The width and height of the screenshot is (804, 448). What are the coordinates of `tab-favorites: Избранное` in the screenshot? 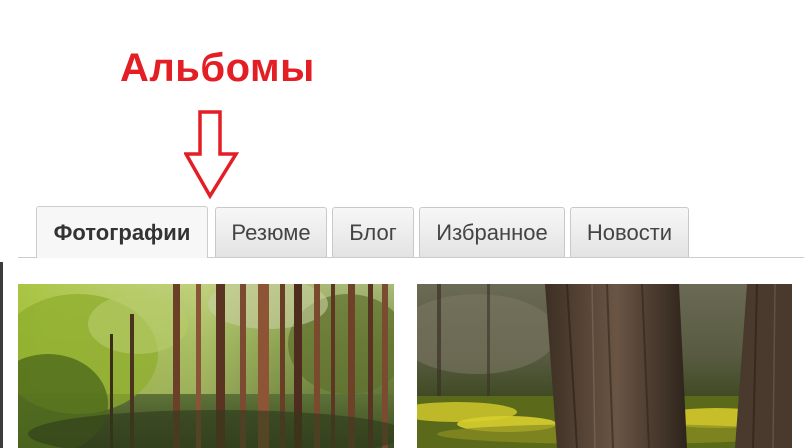 It's located at (492, 232).